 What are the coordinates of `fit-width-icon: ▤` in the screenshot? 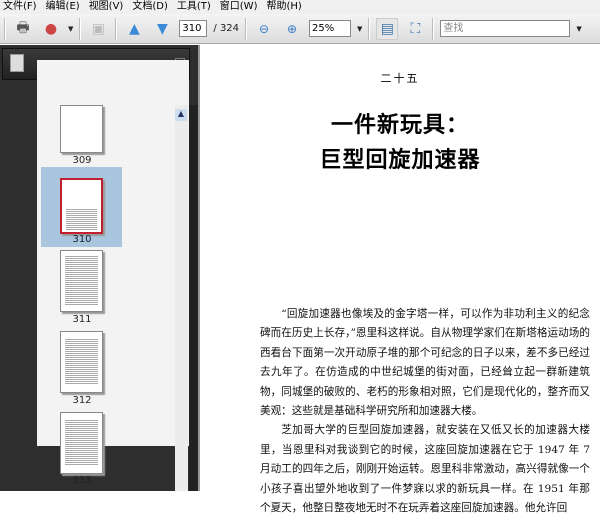 It's located at (387, 28).